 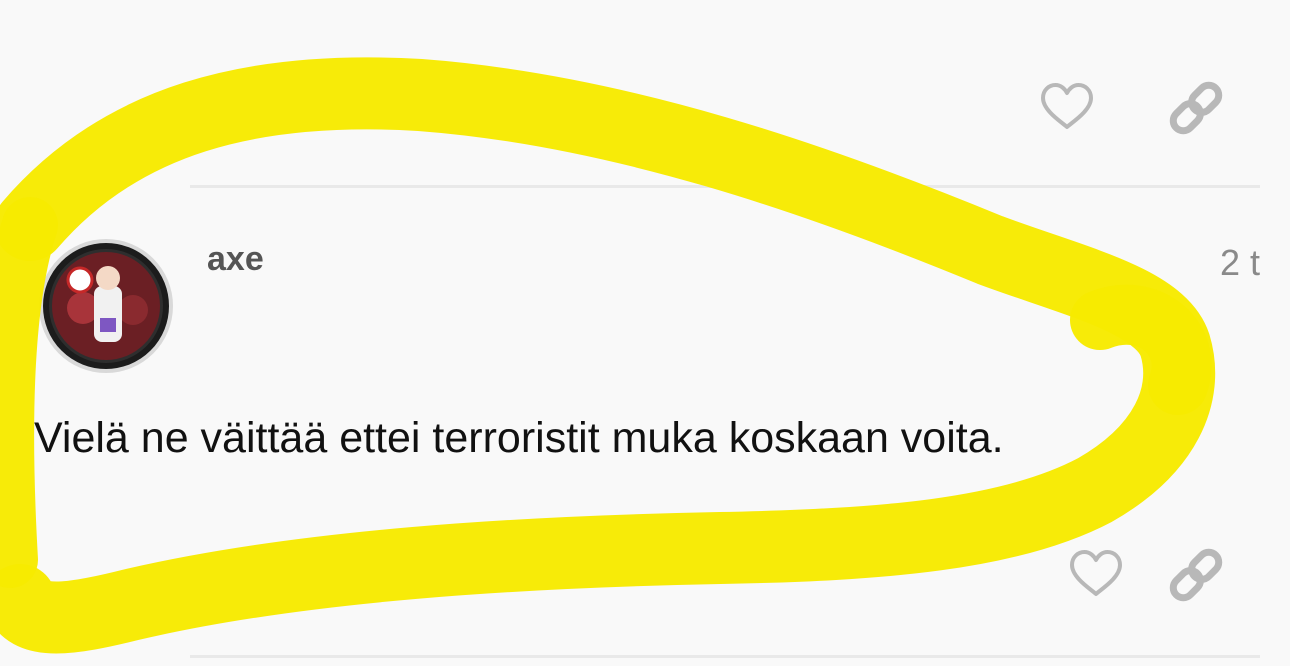 What do you see at coordinates (1239, 262) in the screenshot?
I see `post-timestamp: 2 t` at bounding box center [1239, 262].